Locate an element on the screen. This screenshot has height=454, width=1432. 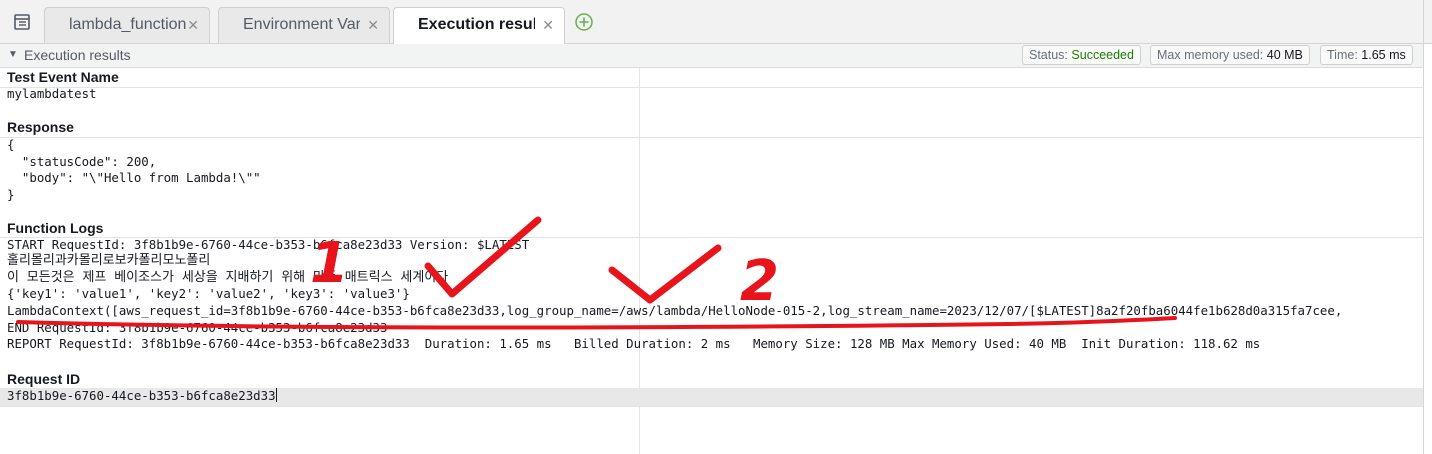
request-id-value: 3f8b1b9e-6760-44ce-b353-b6fca8e23d33 is located at coordinates (142, 396).